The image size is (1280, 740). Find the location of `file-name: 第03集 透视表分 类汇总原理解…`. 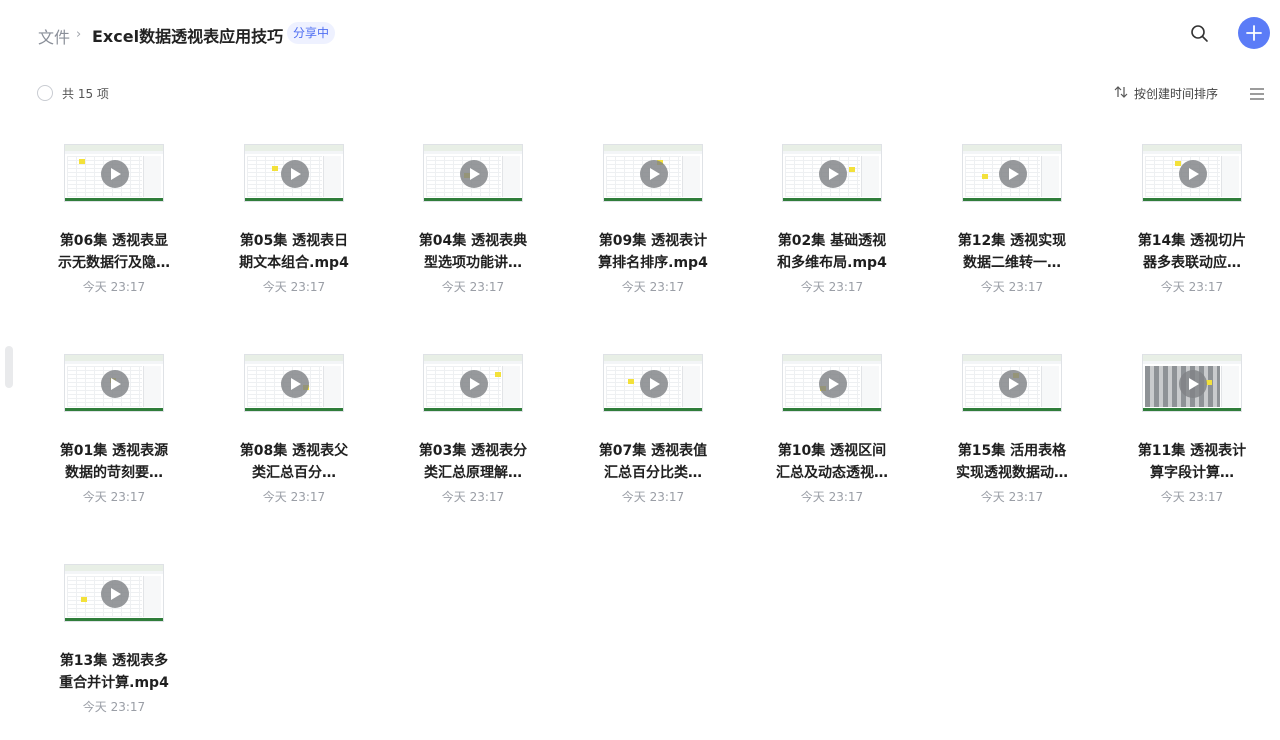

file-name: 第03集 透视表分 类汇总原理解… is located at coordinates (473, 462).